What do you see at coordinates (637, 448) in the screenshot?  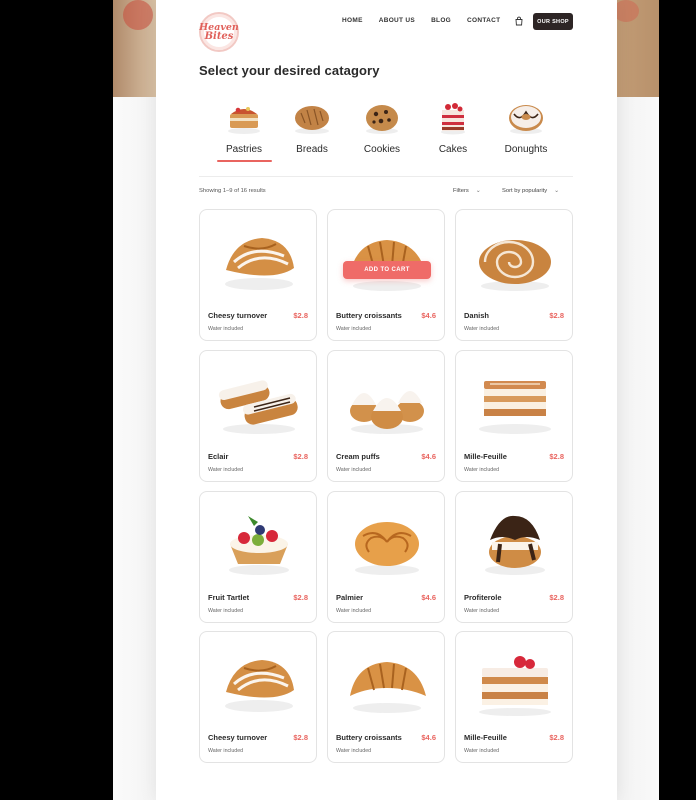 I see `right-margin` at bounding box center [637, 448].